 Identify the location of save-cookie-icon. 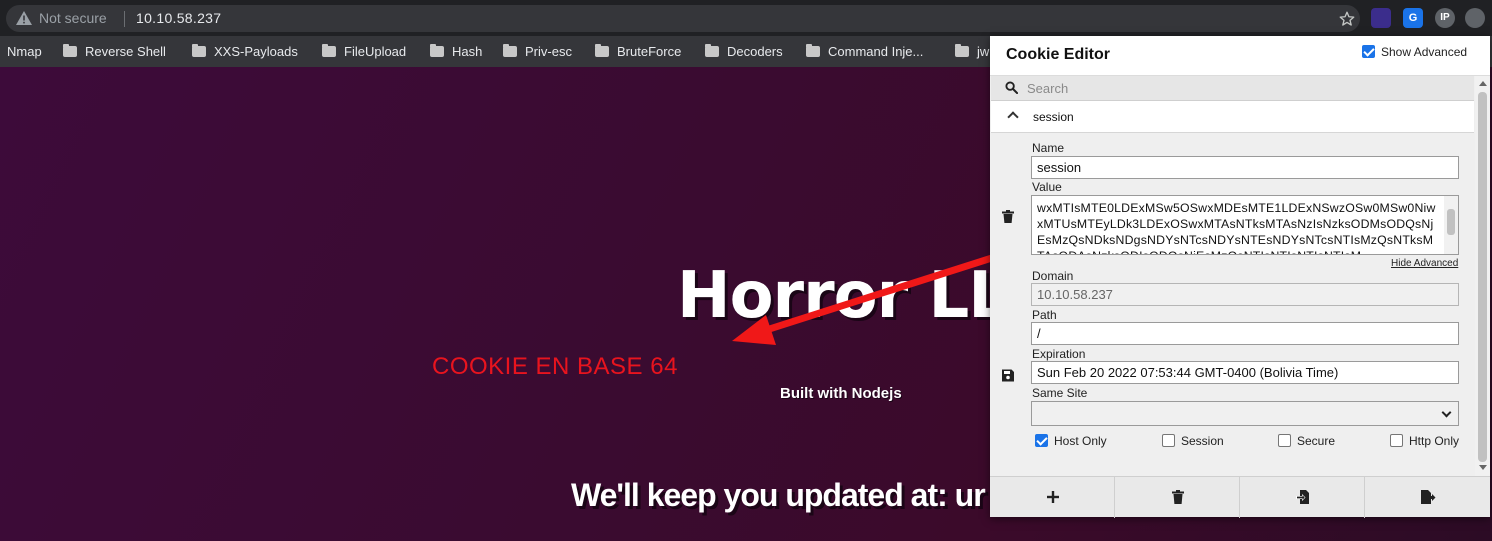
(1008, 375).